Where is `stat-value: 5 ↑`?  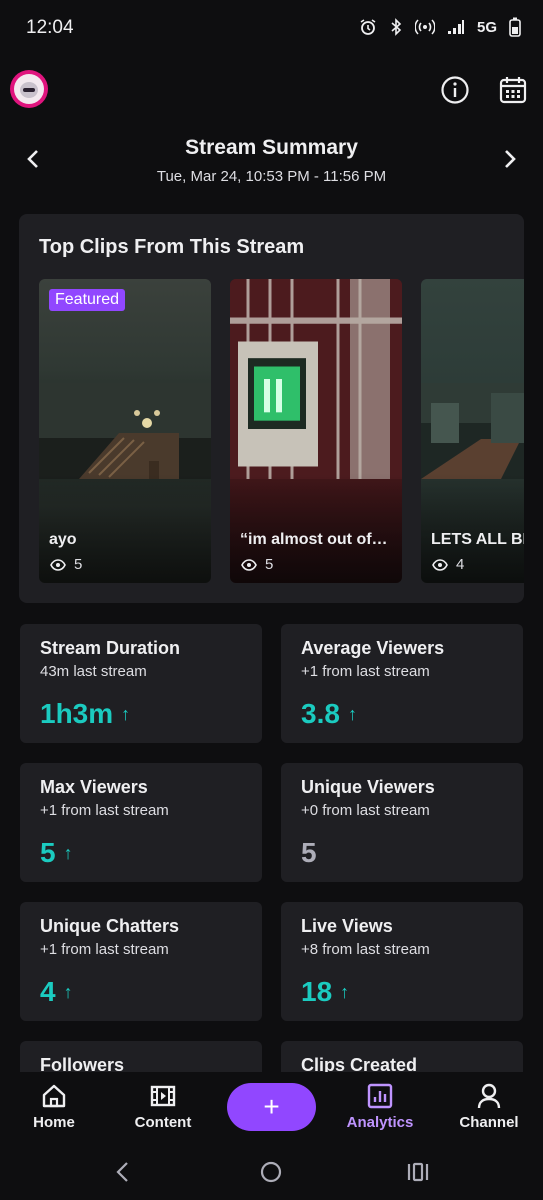
stat-value: 5 ↑ is located at coordinates (56, 853).